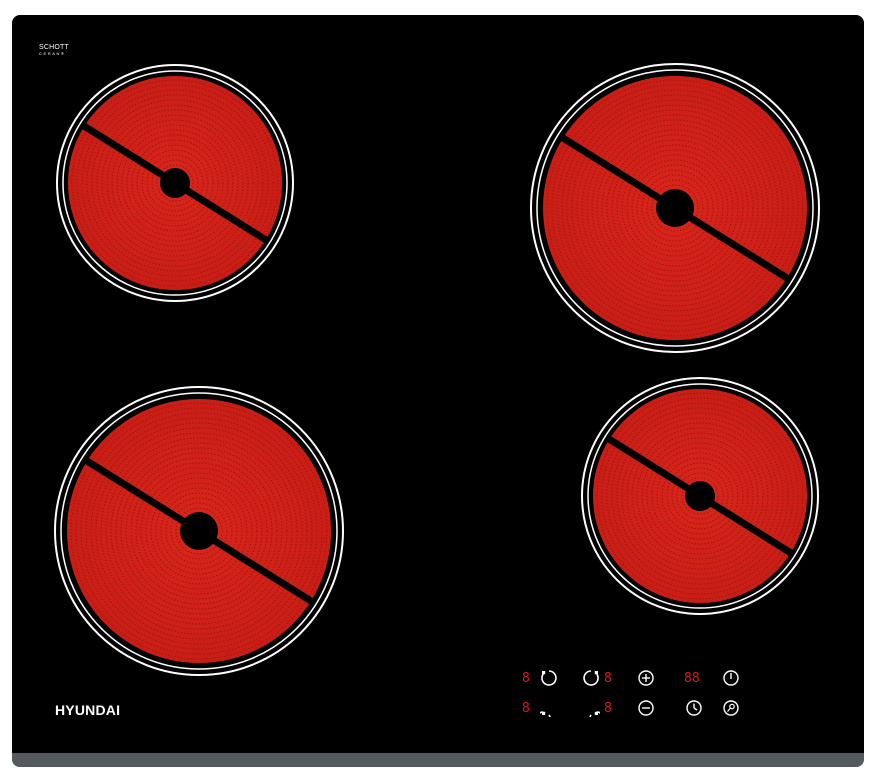 This screenshot has width=876, height=780. I want to click on zone-display-front-left: 8, so click(526, 708).